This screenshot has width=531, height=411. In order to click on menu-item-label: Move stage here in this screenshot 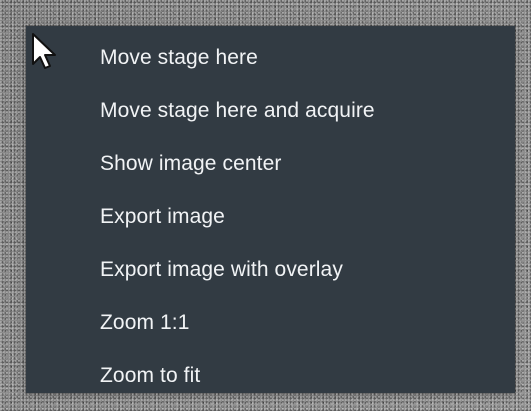, I will do `click(179, 57)`.